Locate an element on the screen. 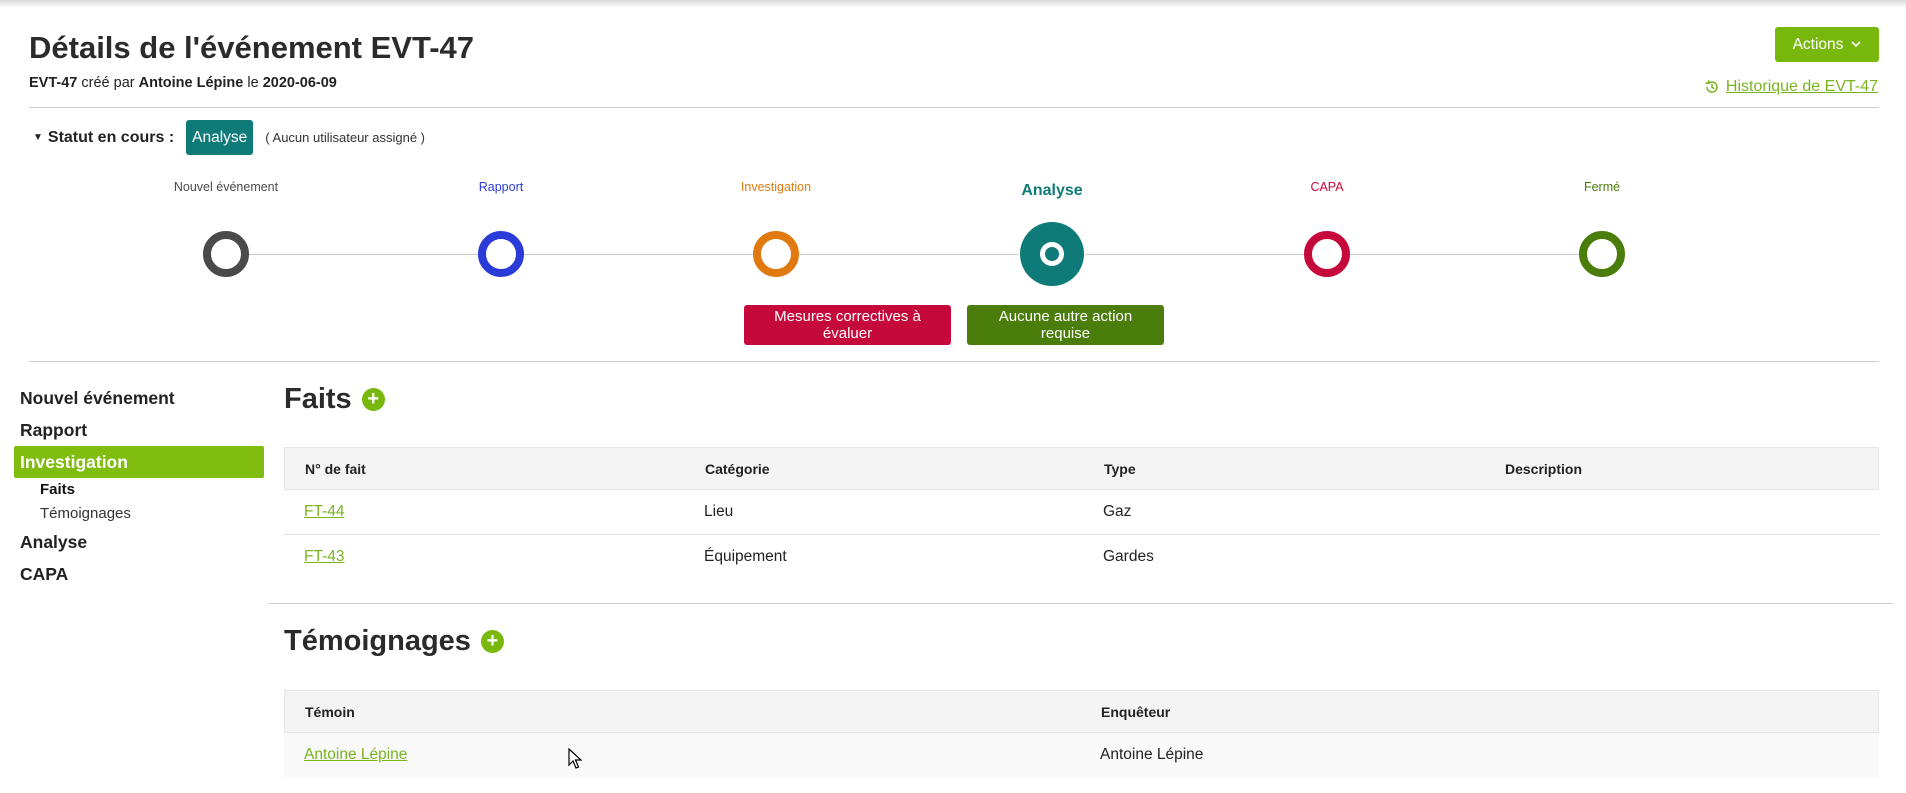 This screenshot has height=793, width=1906. sidebar-item-capa: CAPA is located at coordinates (139, 574).